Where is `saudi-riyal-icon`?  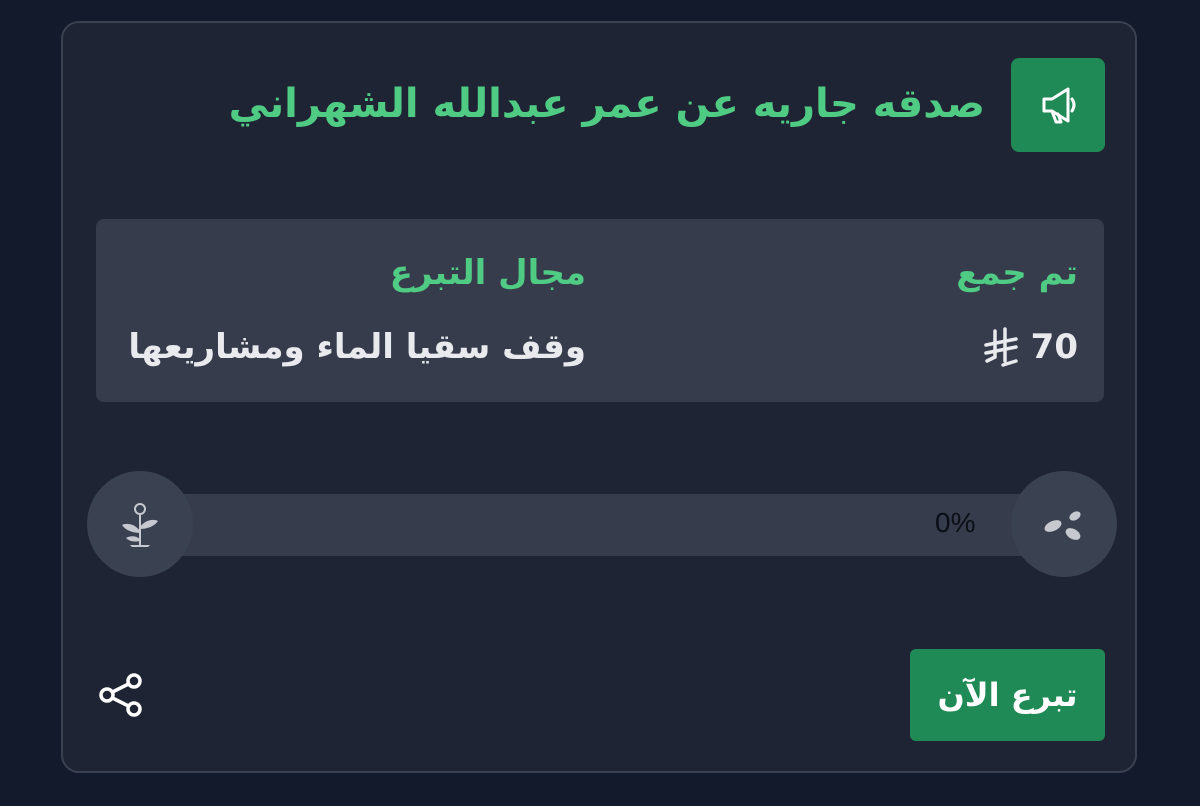 saudi-riyal-icon is located at coordinates (1000, 347).